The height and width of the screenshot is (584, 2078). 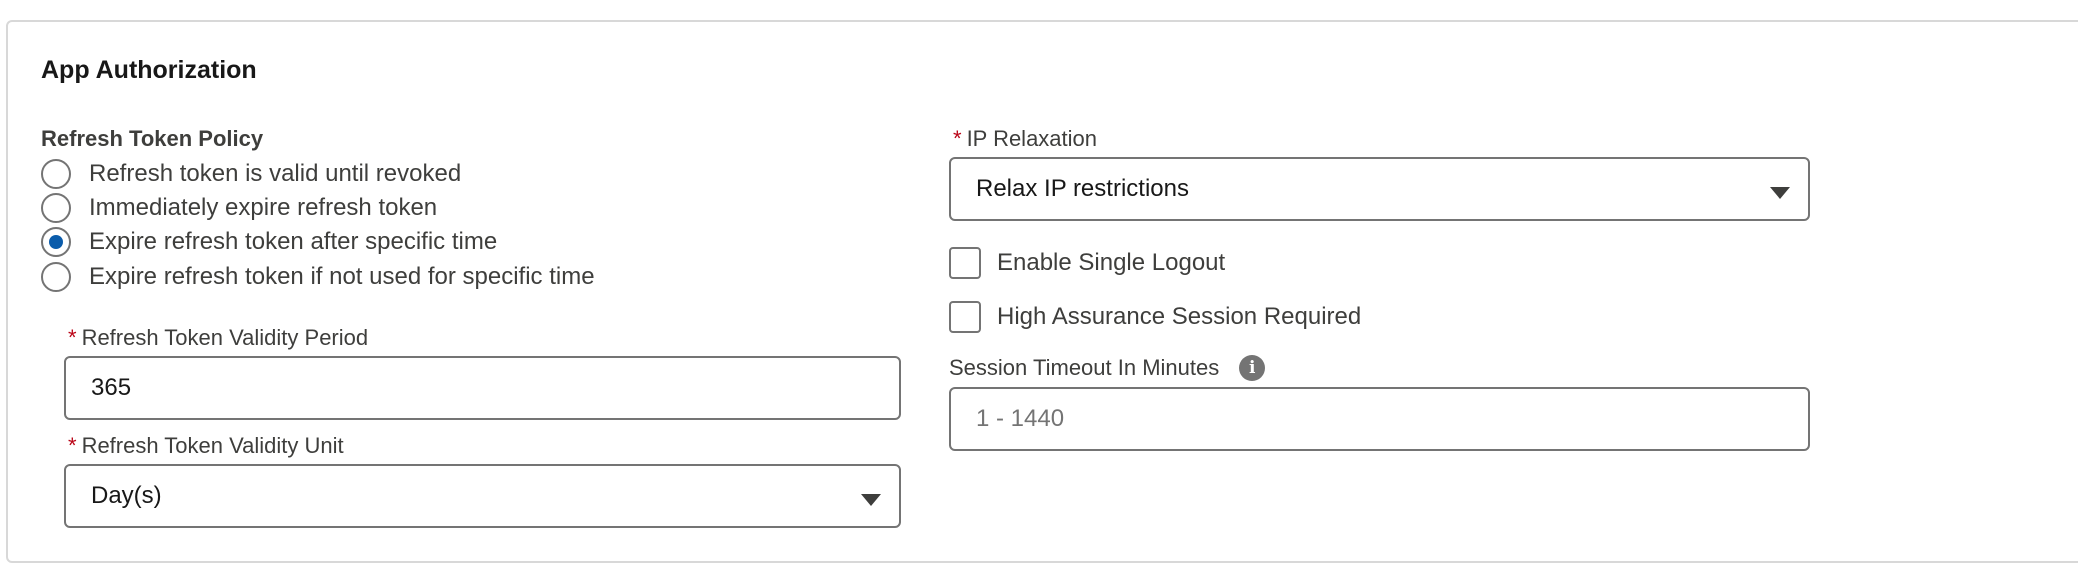 What do you see at coordinates (1111, 262) in the screenshot?
I see `enable-single-logout-label: Enable Single Logout` at bounding box center [1111, 262].